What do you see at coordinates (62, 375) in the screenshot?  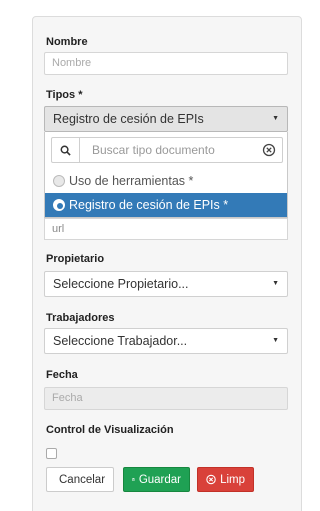 I see `fecha-label: Fecha` at bounding box center [62, 375].